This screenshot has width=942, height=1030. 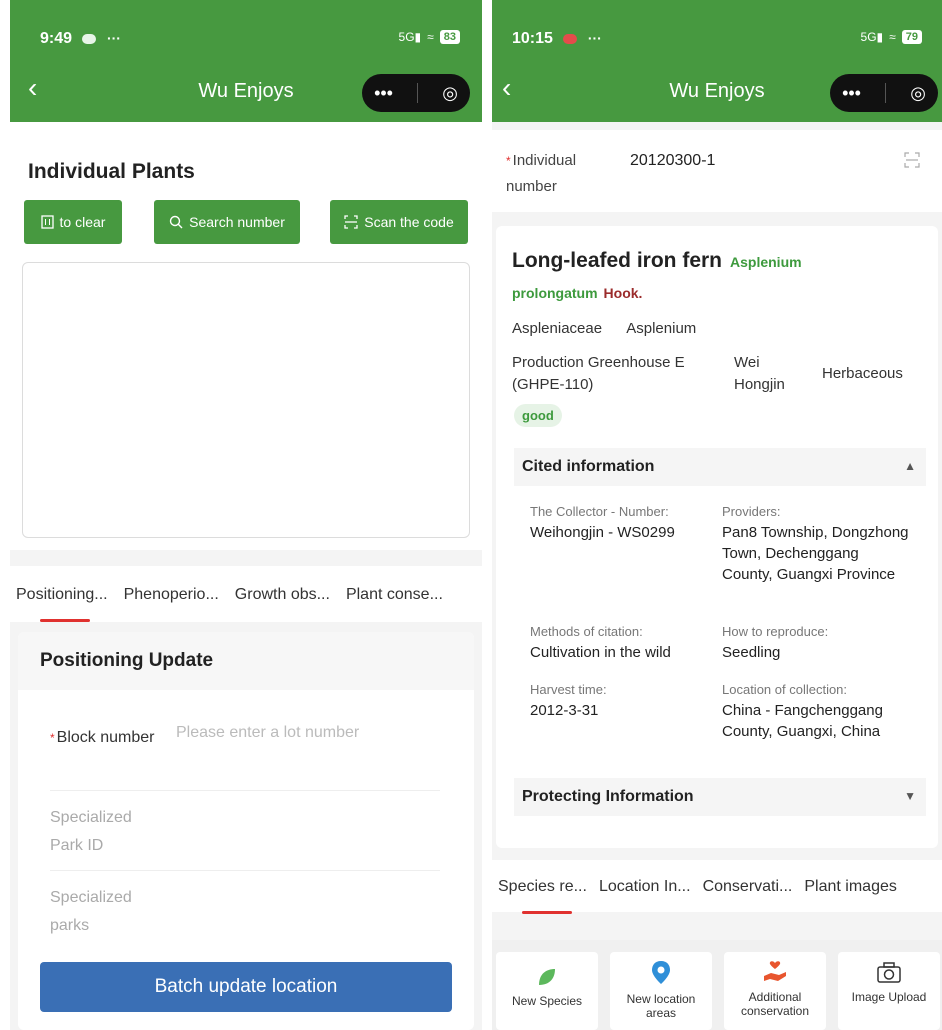 What do you see at coordinates (598, 373) in the screenshot?
I see `greenhouse-location: Production Greenhouse E (GHPE-110)` at bounding box center [598, 373].